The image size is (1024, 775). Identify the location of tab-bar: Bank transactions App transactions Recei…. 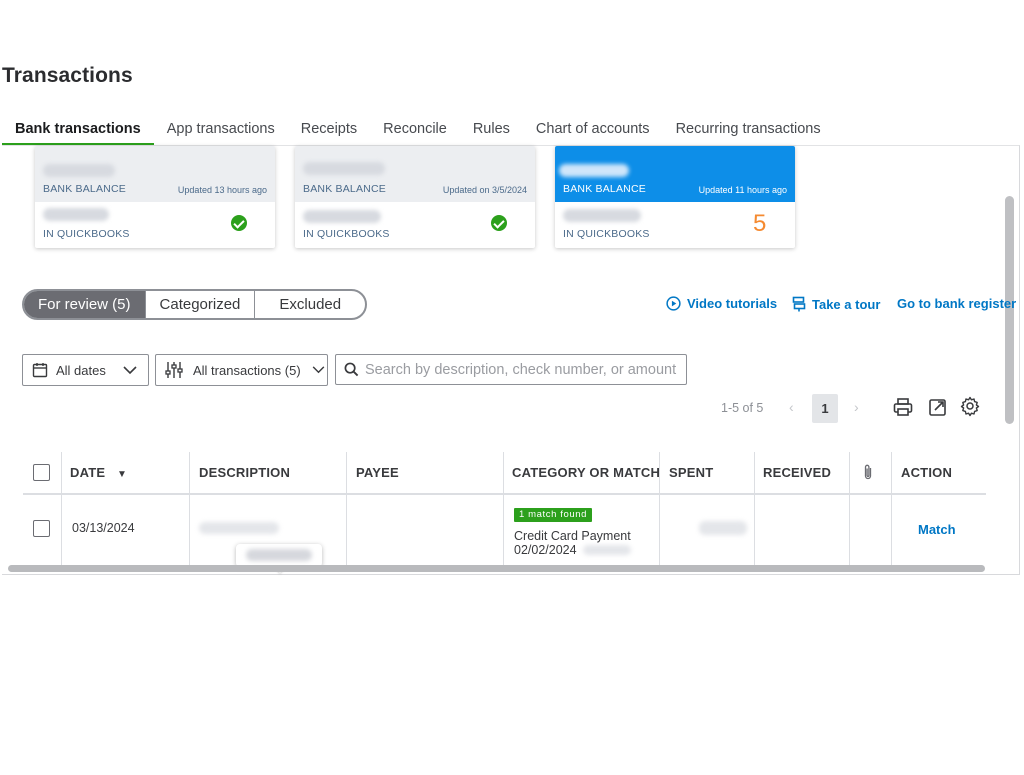
(418, 131).